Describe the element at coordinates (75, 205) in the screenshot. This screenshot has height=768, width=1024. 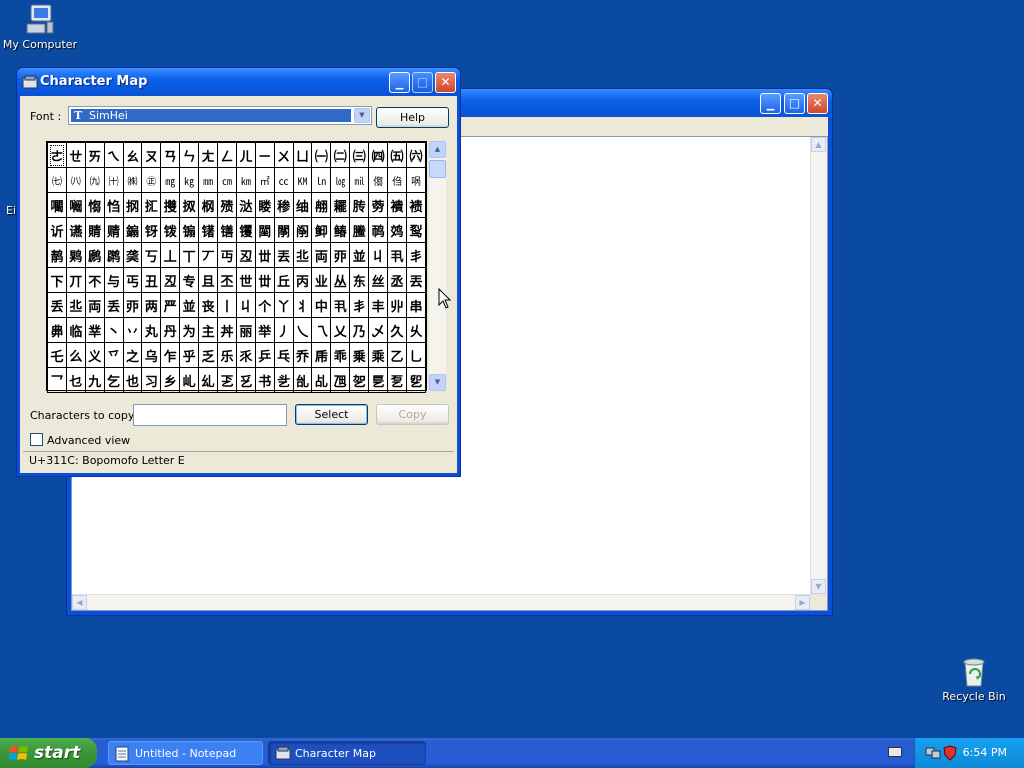
I see `character-cell: 㘎` at that location.